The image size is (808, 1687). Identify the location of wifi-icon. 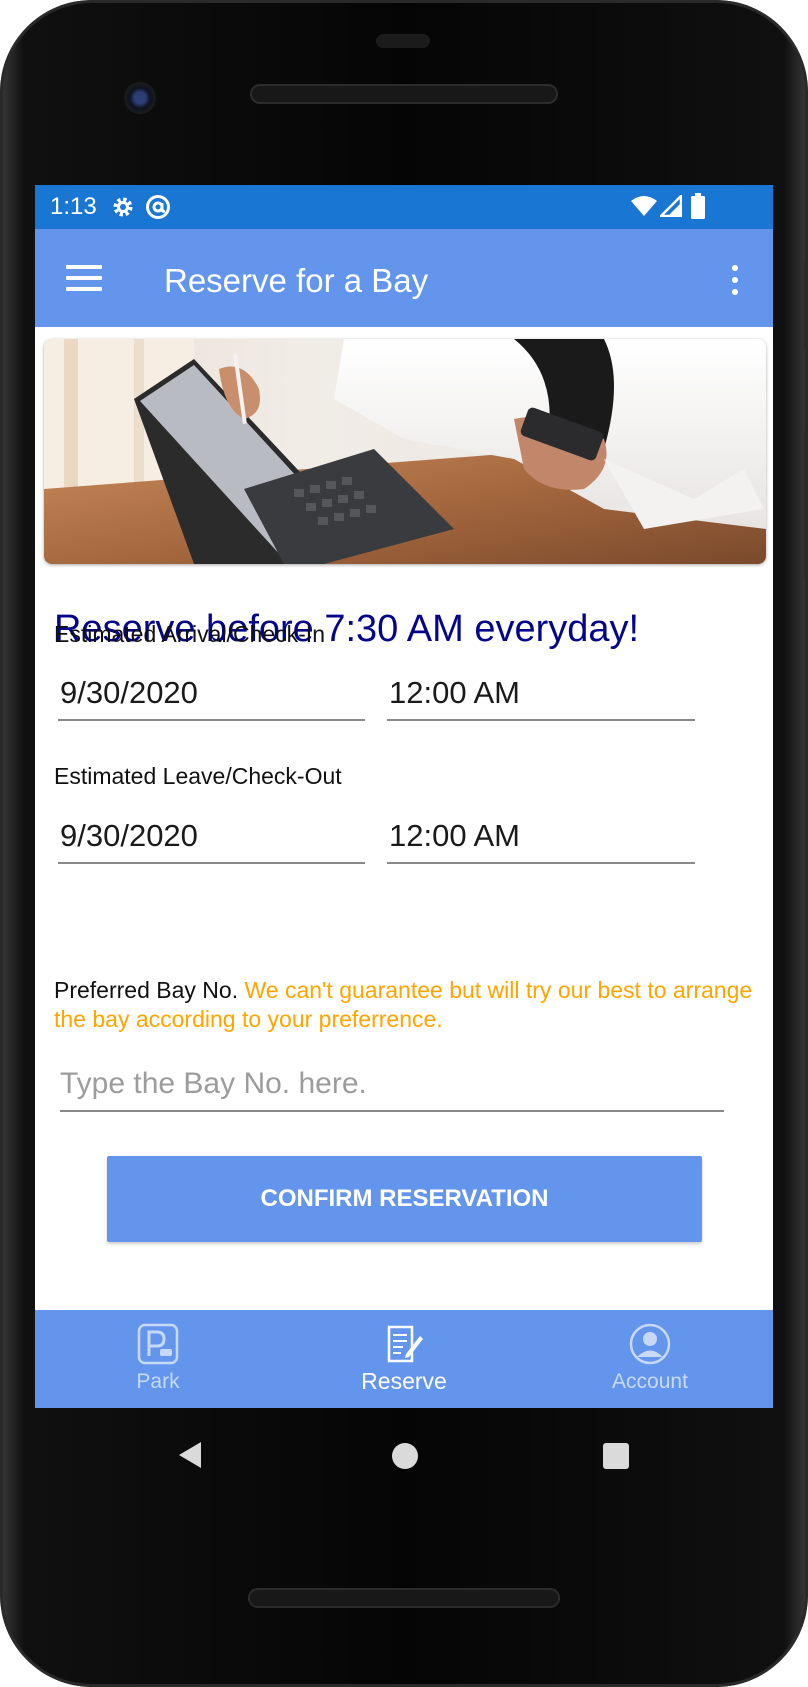
(644, 208).